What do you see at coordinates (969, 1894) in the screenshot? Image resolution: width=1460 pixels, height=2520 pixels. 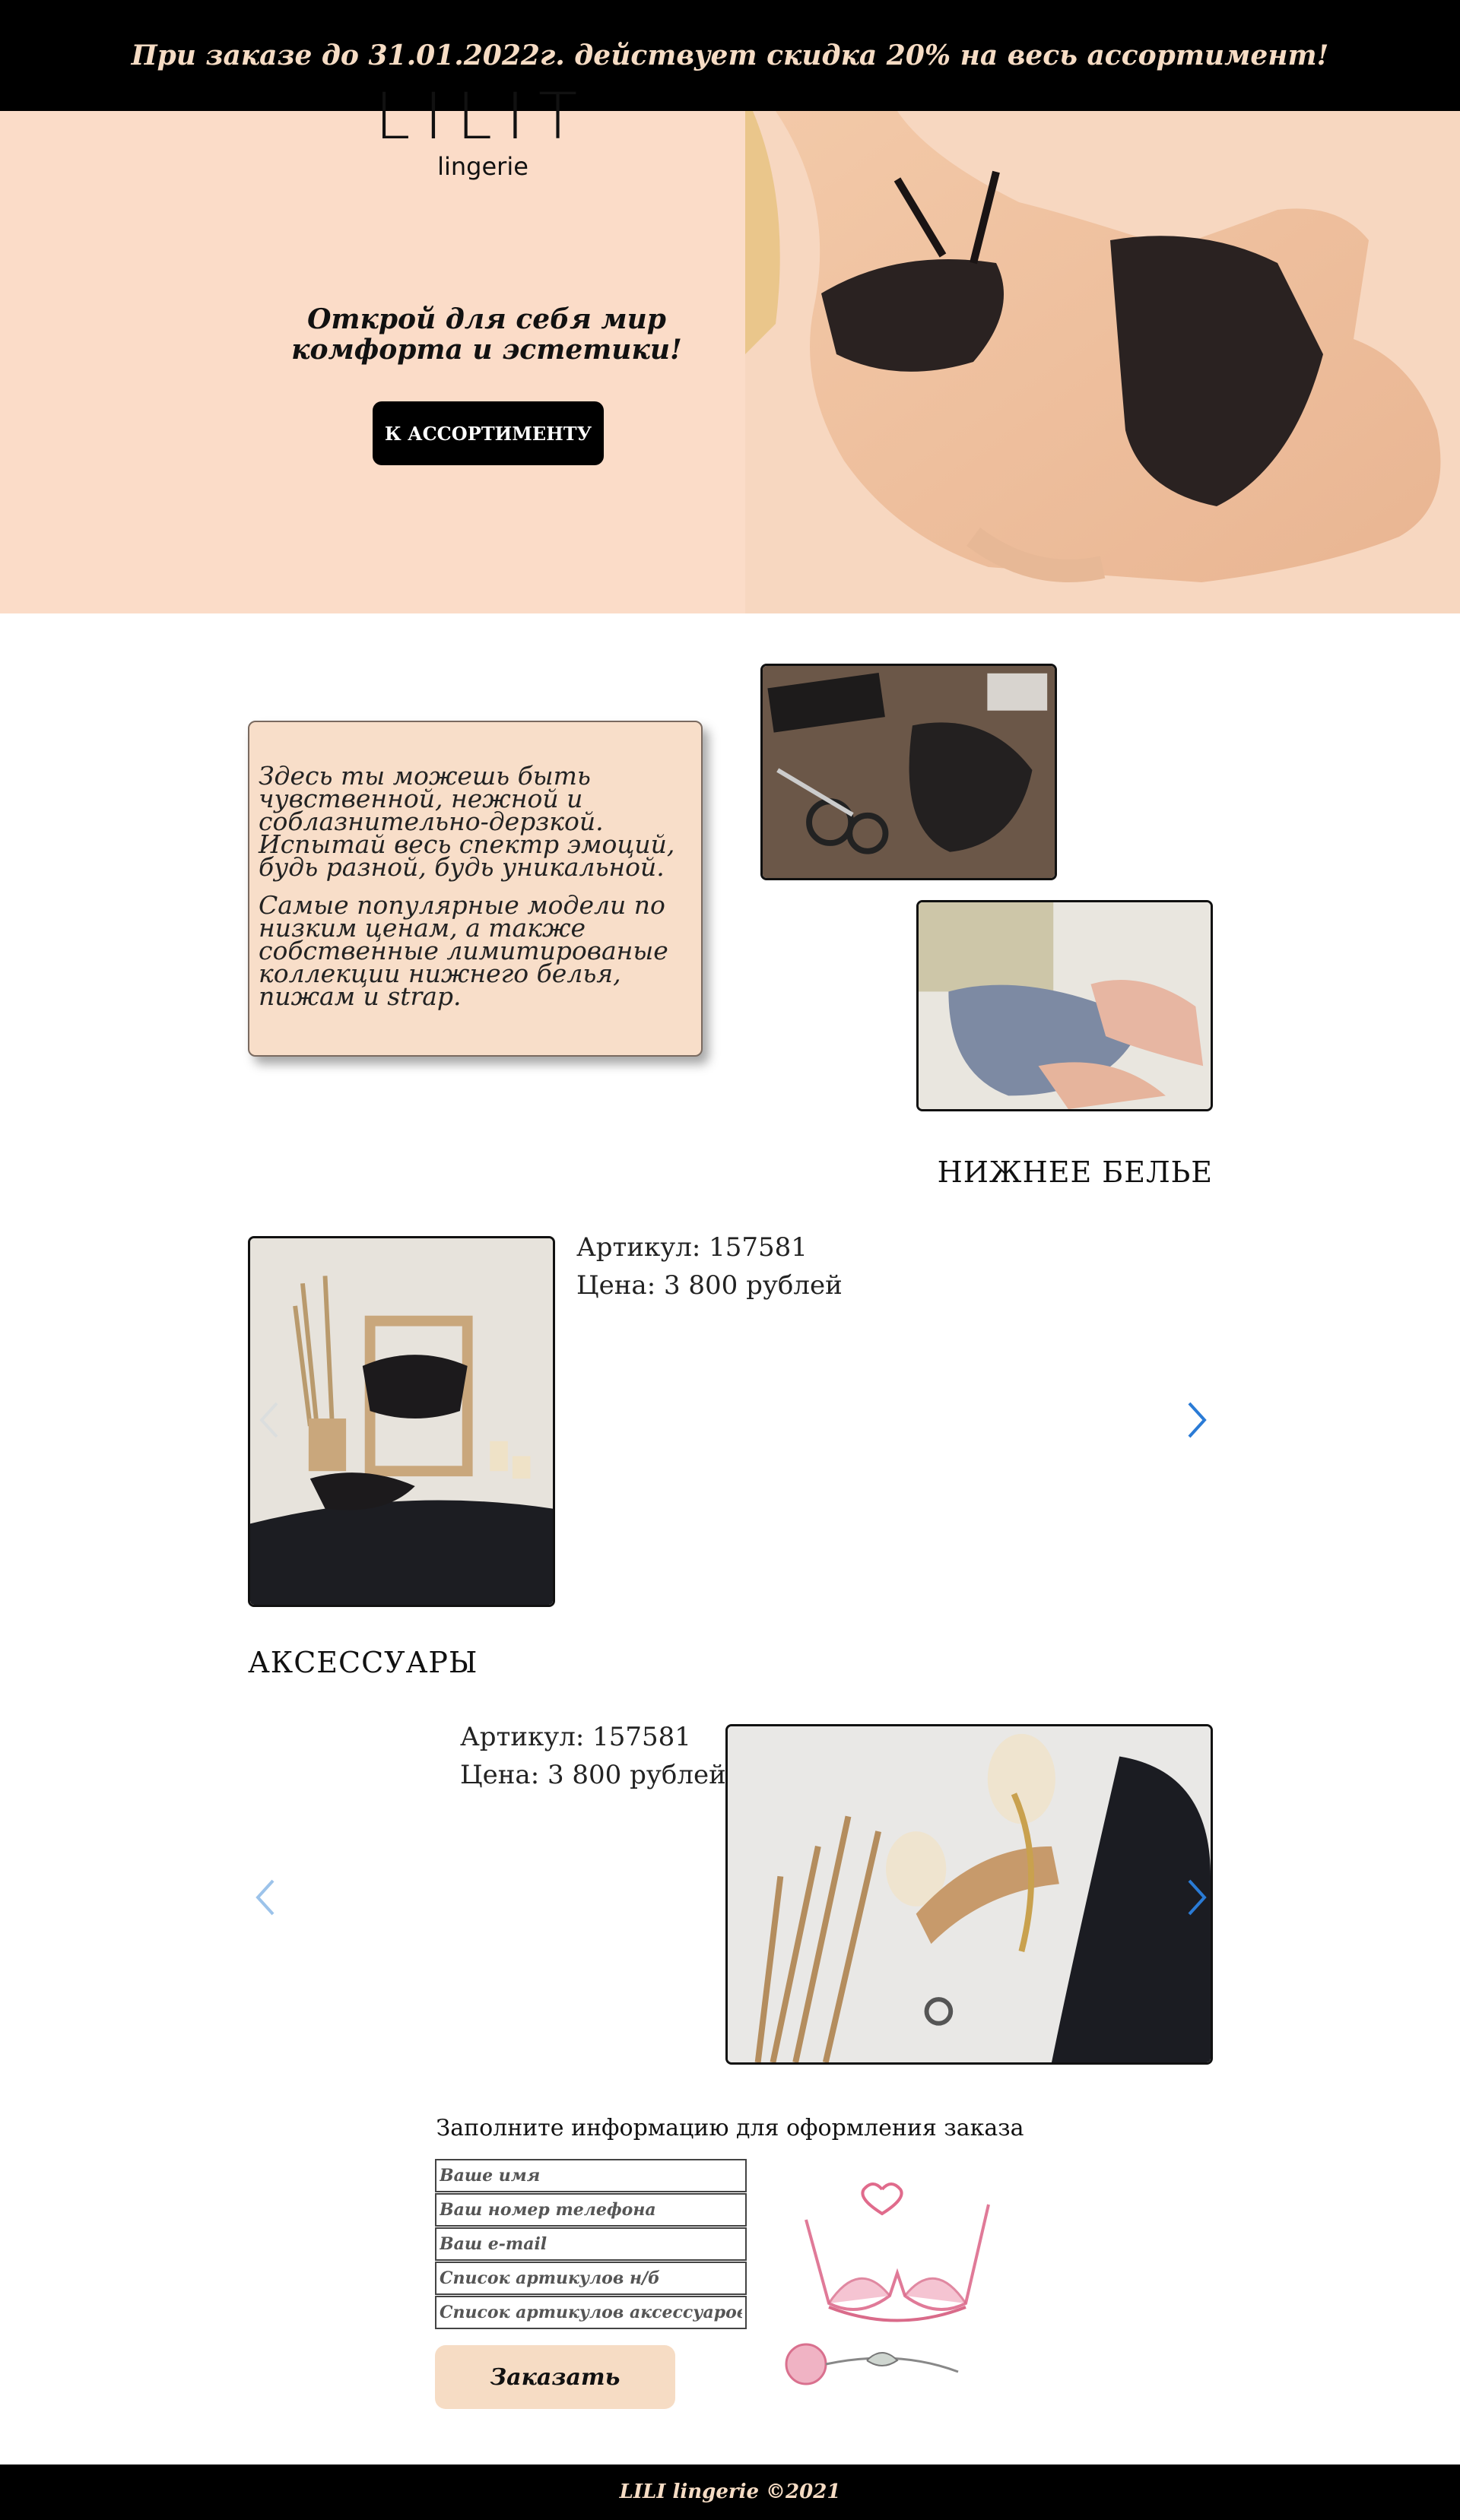 I see `accessories-product-photo` at bounding box center [969, 1894].